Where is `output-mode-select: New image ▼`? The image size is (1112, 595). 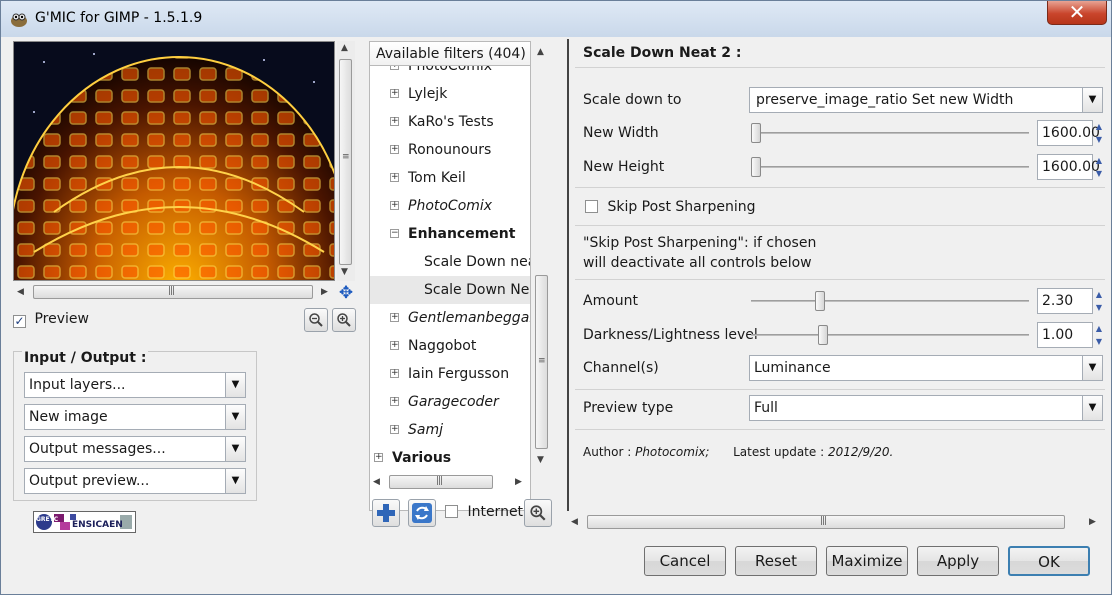 output-mode-select: New image ▼ is located at coordinates (135, 417).